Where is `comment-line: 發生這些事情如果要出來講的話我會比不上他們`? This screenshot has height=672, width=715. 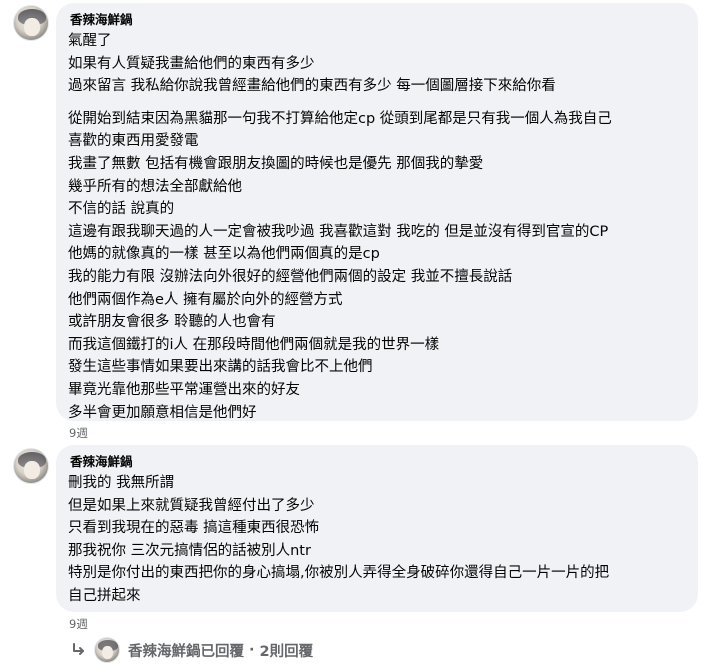
comment-line: 發生這些事情如果要出來講的話我會比不上他們 is located at coordinates (220, 367).